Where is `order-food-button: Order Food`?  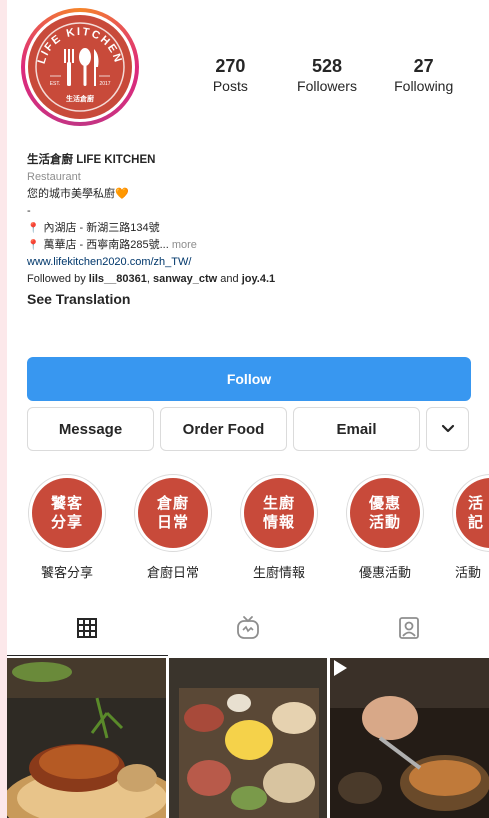
order-food-button: Order Food is located at coordinates (223, 429).